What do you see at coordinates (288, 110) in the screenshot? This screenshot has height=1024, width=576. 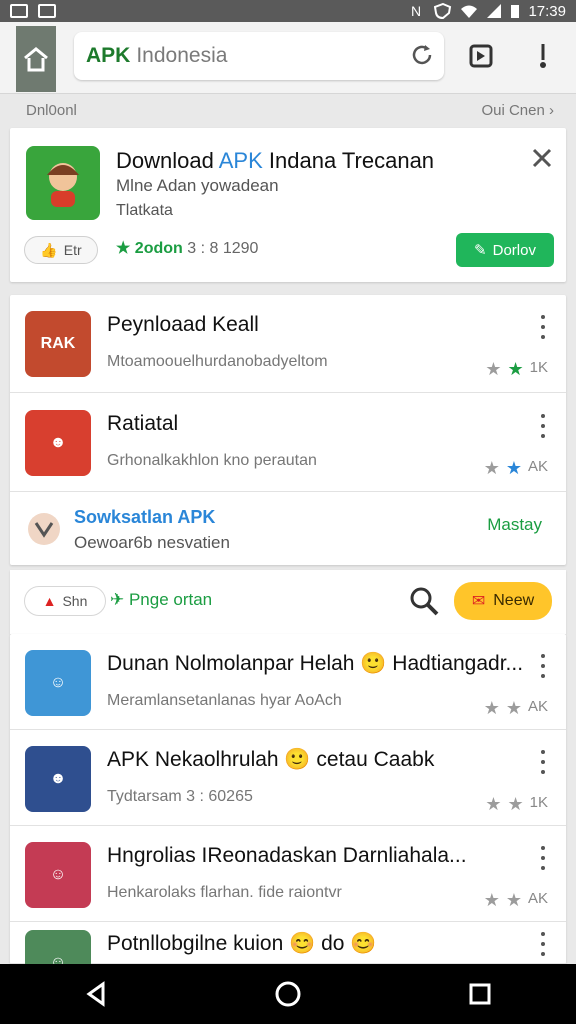 I see `breadcrumb: Dnl0onl Oui Cnen ›` at bounding box center [288, 110].